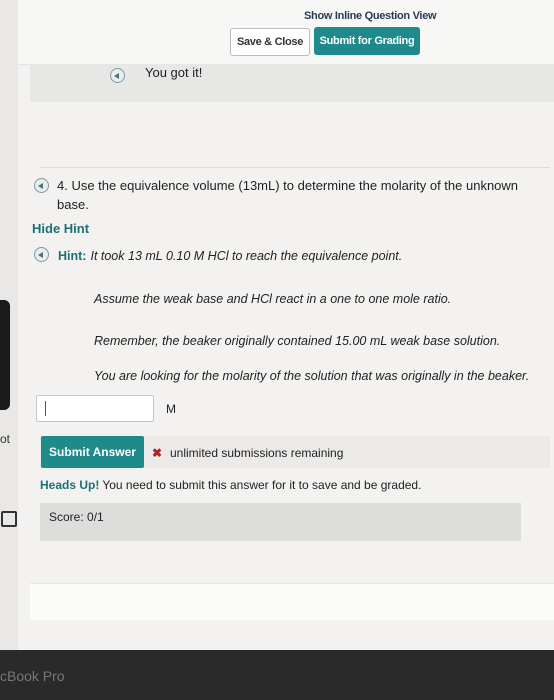 This screenshot has width=554, height=700. Describe the element at coordinates (5, 355) in the screenshot. I see `left-bezel` at that location.